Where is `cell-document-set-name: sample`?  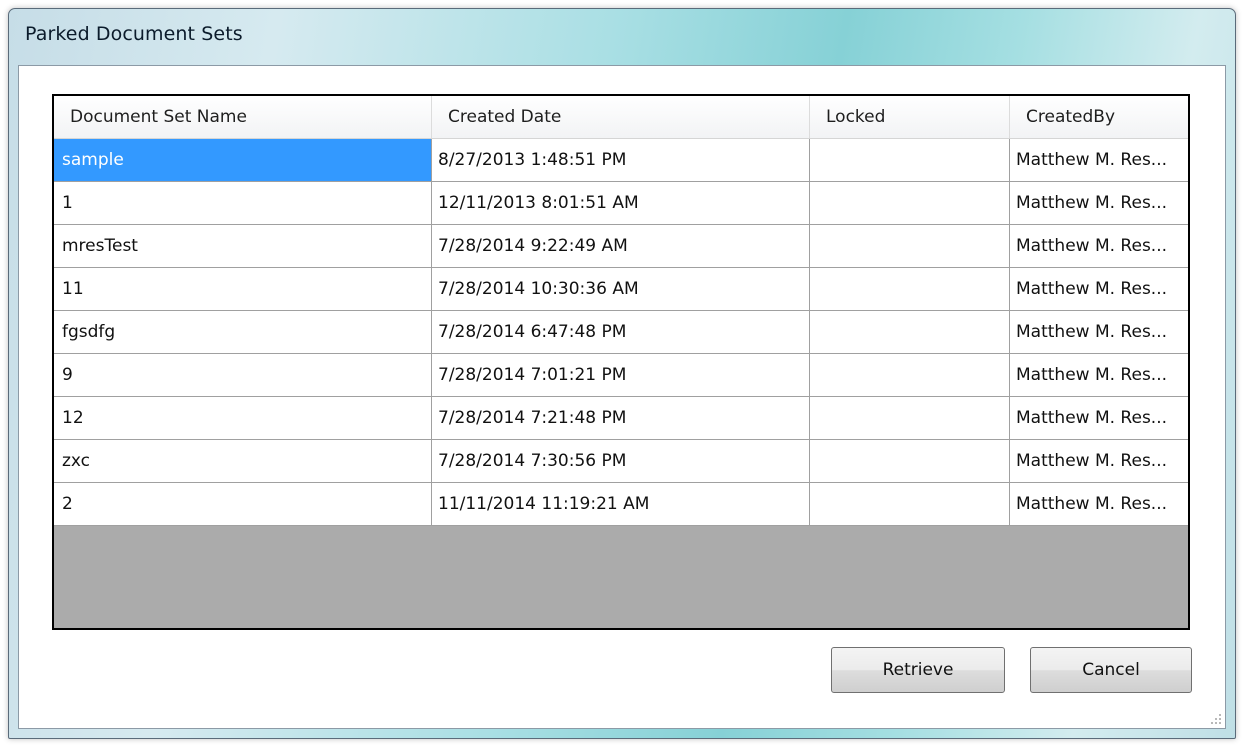 cell-document-set-name: sample is located at coordinates (243, 160).